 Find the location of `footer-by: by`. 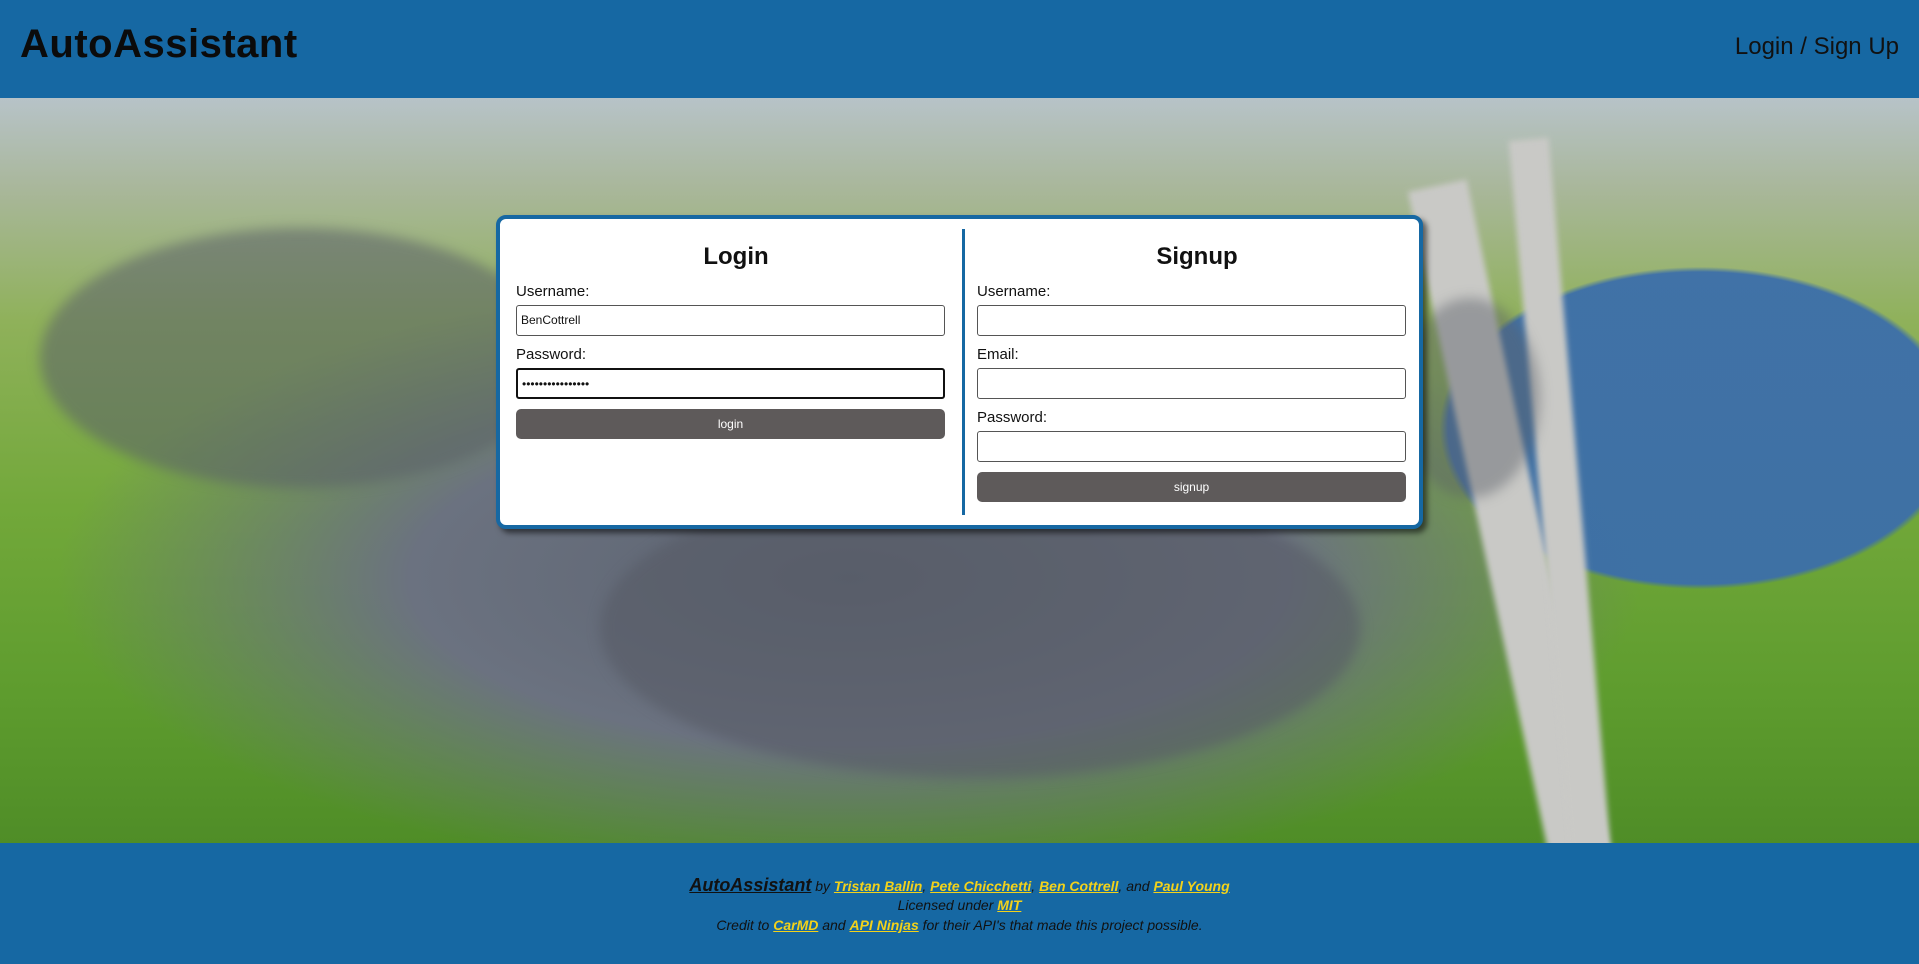

footer-by: by is located at coordinates (823, 886).